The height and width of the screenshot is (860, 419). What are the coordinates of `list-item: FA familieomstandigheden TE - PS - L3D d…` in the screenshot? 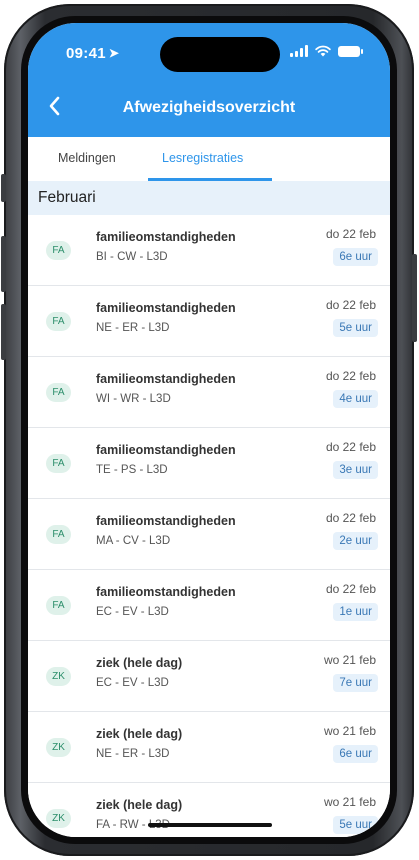 It's located at (209, 463).